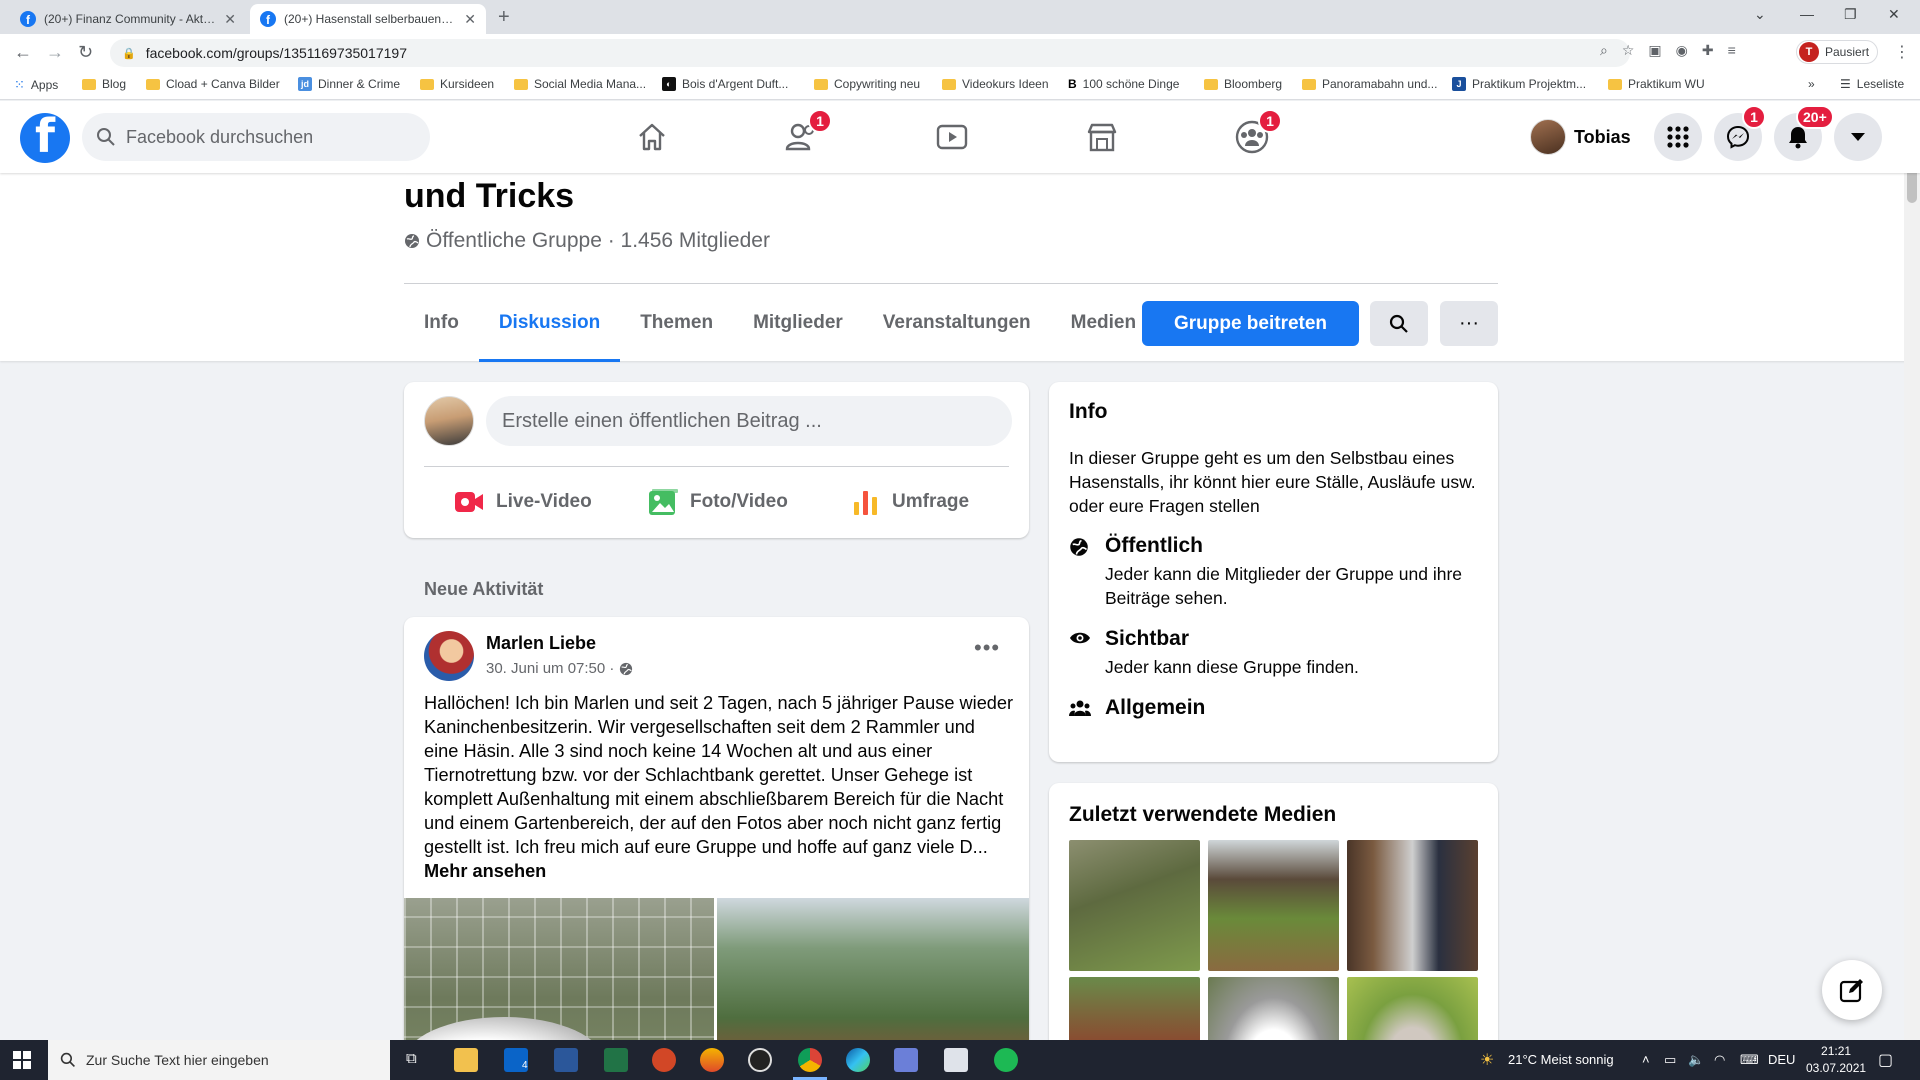 The width and height of the screenshot is (1920, 1080). I want to click on facebook-search-input: Facebook durchsuchen, so click(256, 137).